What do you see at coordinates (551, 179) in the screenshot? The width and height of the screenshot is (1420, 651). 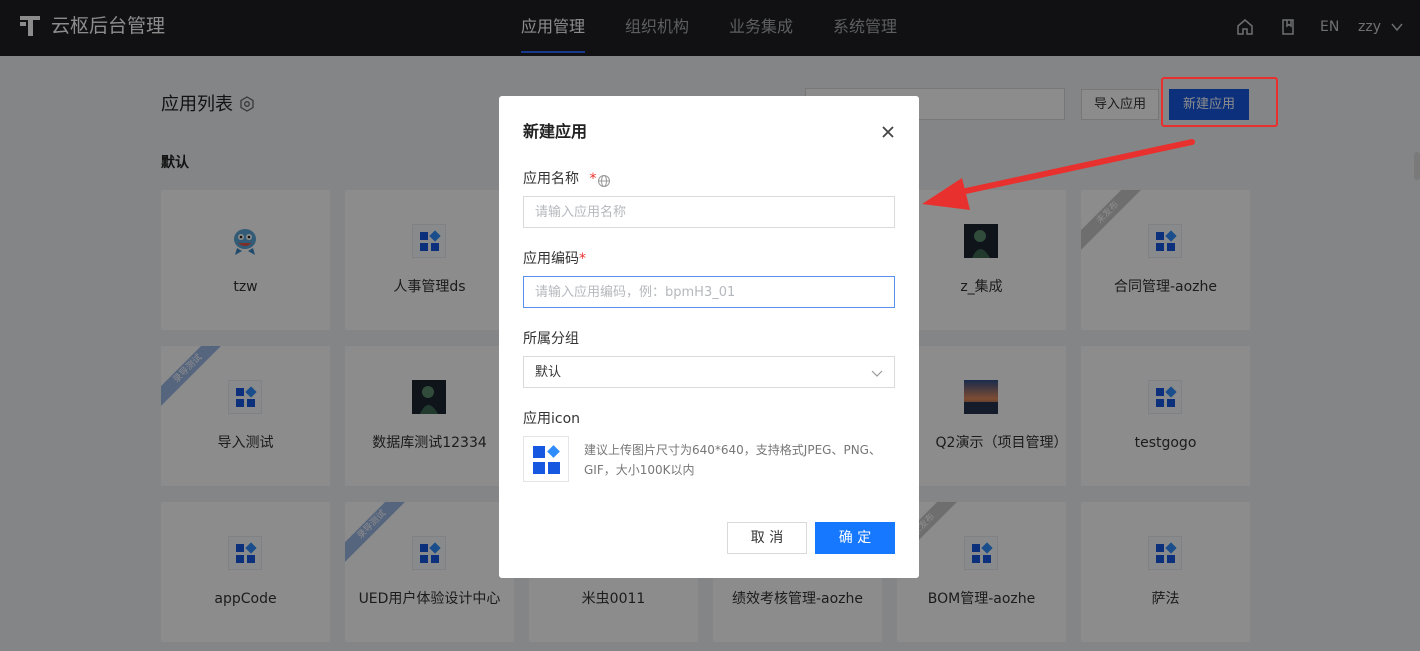 I see `app-name-label-text: 应用名称` at bounding box center [551, 179].